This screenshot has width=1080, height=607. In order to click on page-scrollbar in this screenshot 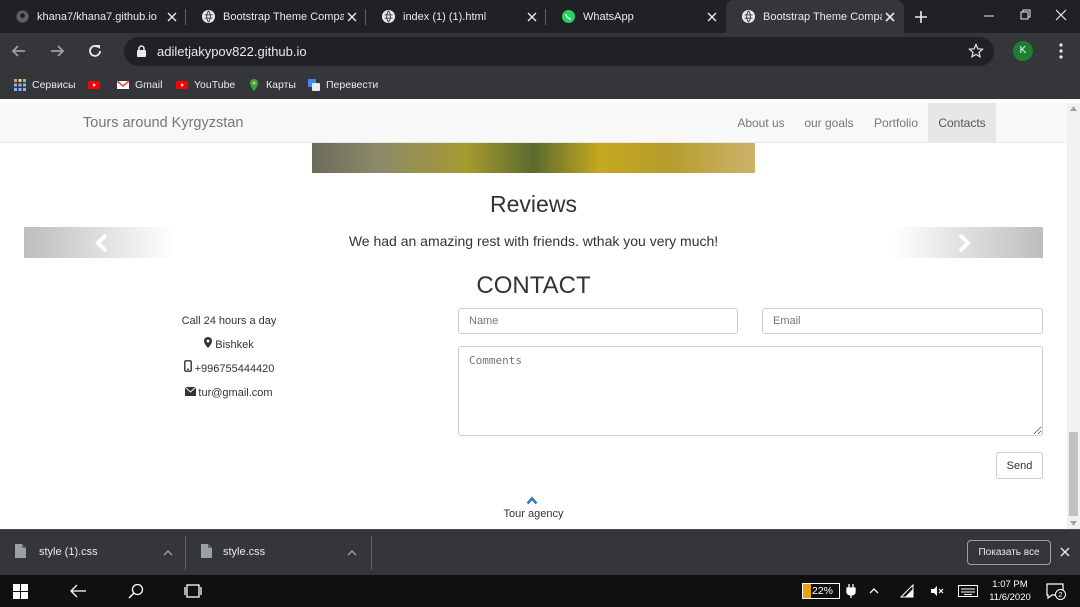, I will do `click(1073, 316)`.